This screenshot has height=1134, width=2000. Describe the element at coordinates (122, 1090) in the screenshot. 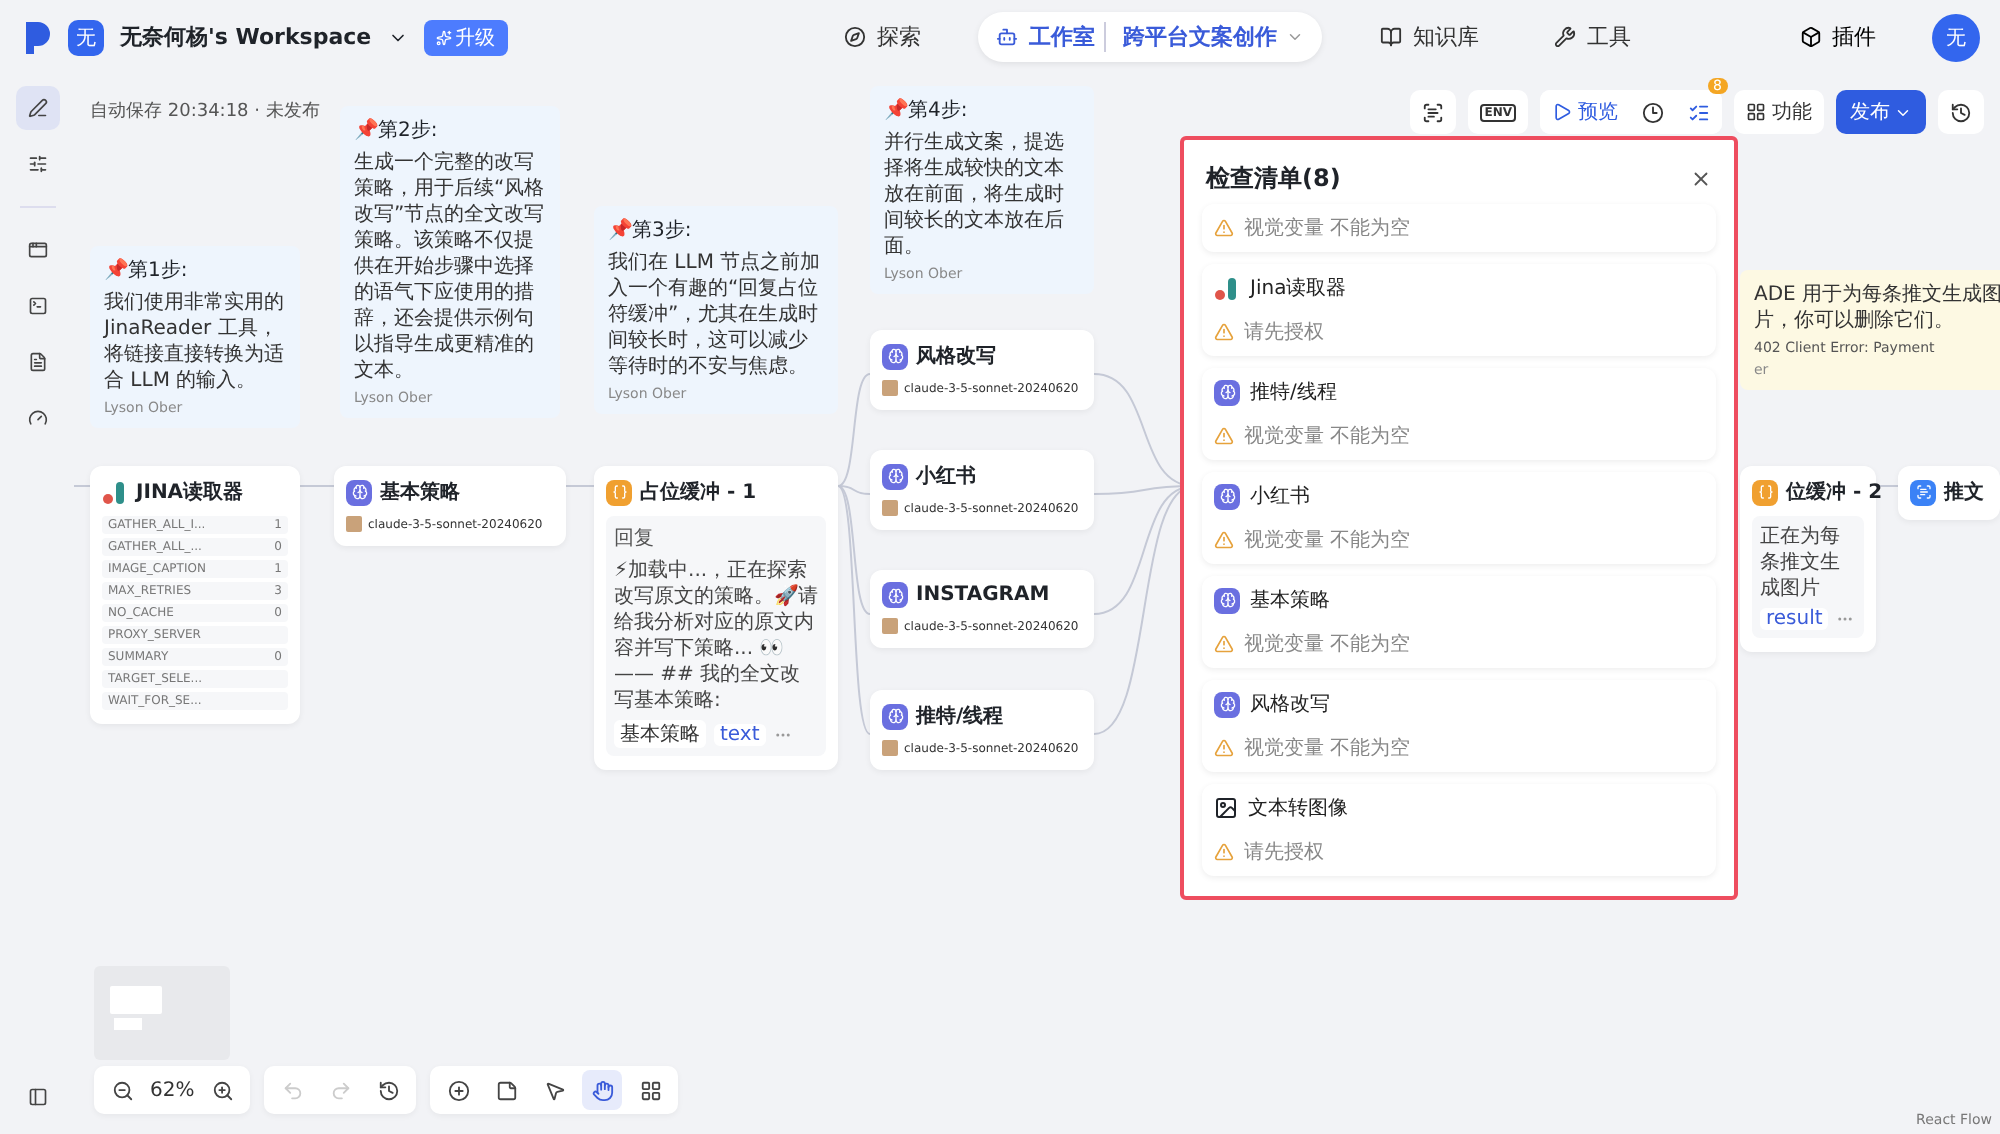

I see `zoom-out-icon` at that location.